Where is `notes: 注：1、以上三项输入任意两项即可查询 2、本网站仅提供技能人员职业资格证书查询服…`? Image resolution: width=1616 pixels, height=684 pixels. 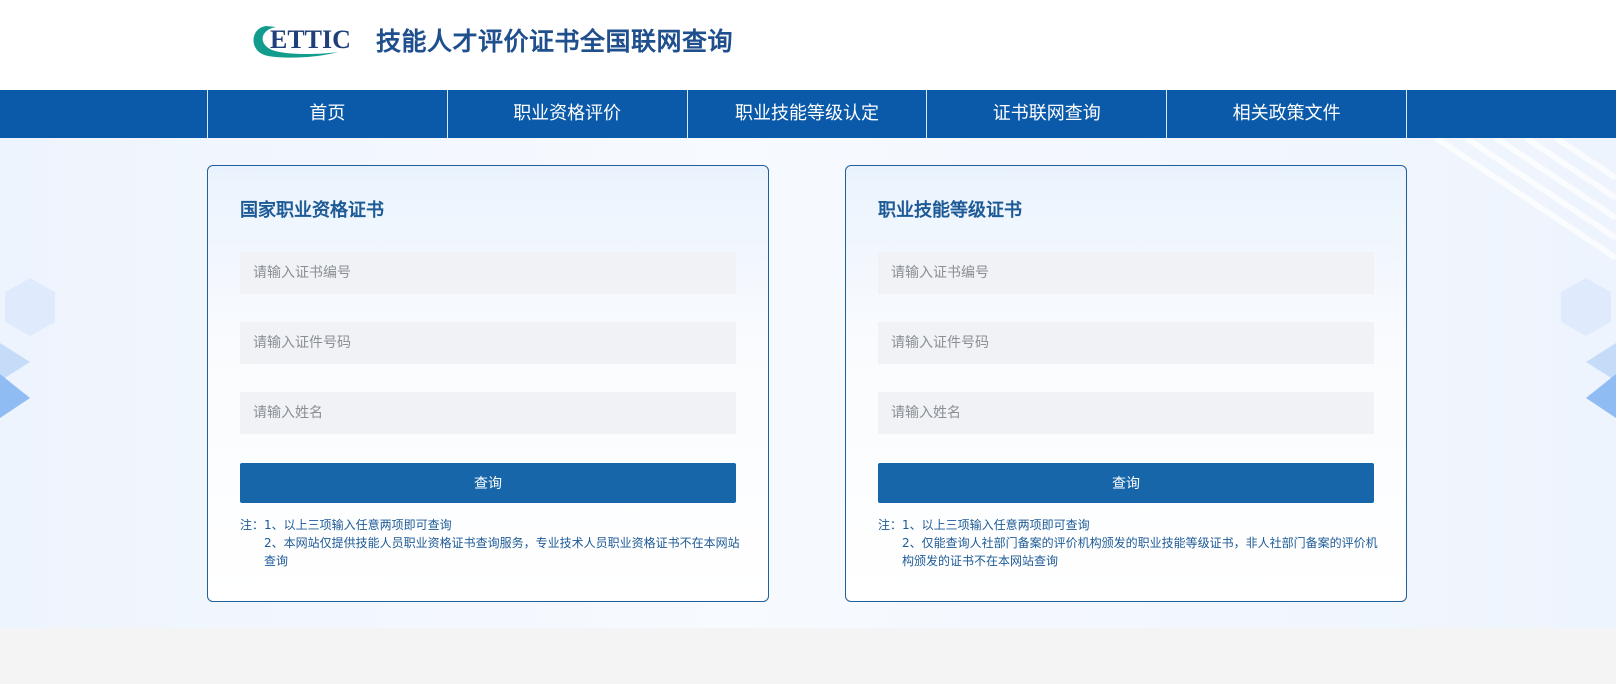 notes: 注：1、以上三项输入任意两项即可查询 2、本网站仅提供技能人员职业资格证书查询服… is located at coordinates (490, 543).